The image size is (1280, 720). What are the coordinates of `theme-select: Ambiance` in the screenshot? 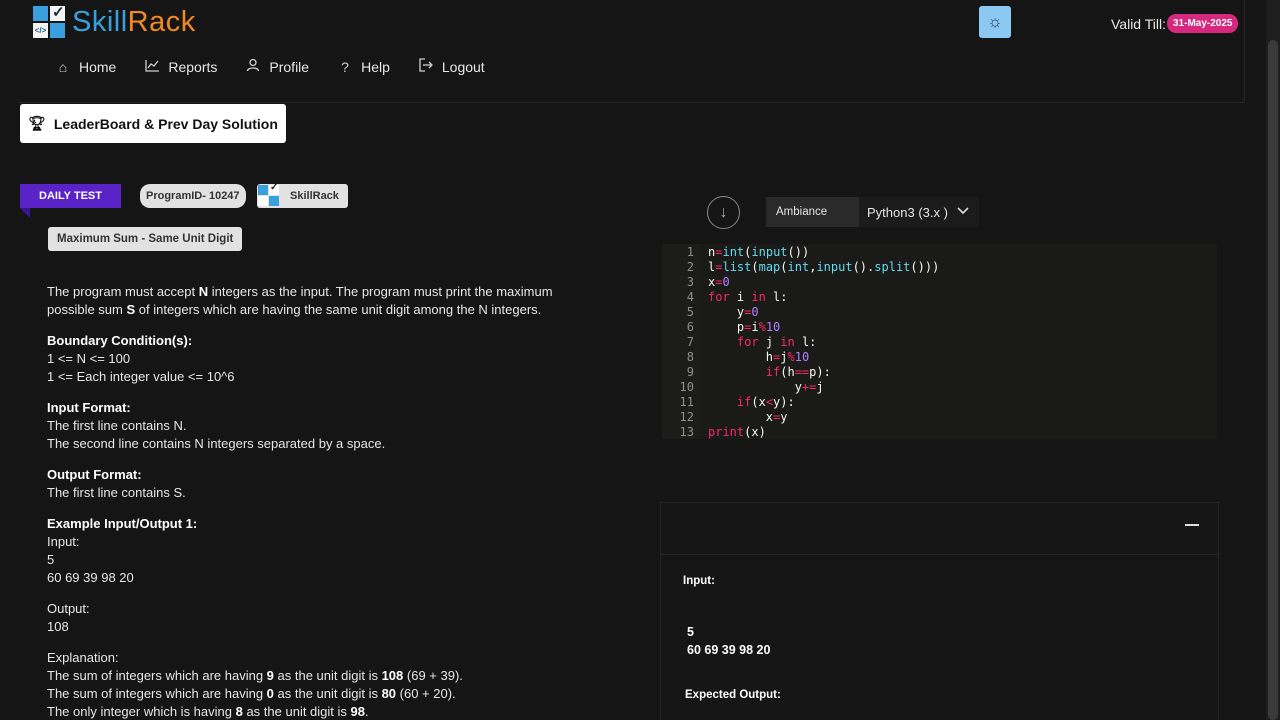 It's located at (812, 212).